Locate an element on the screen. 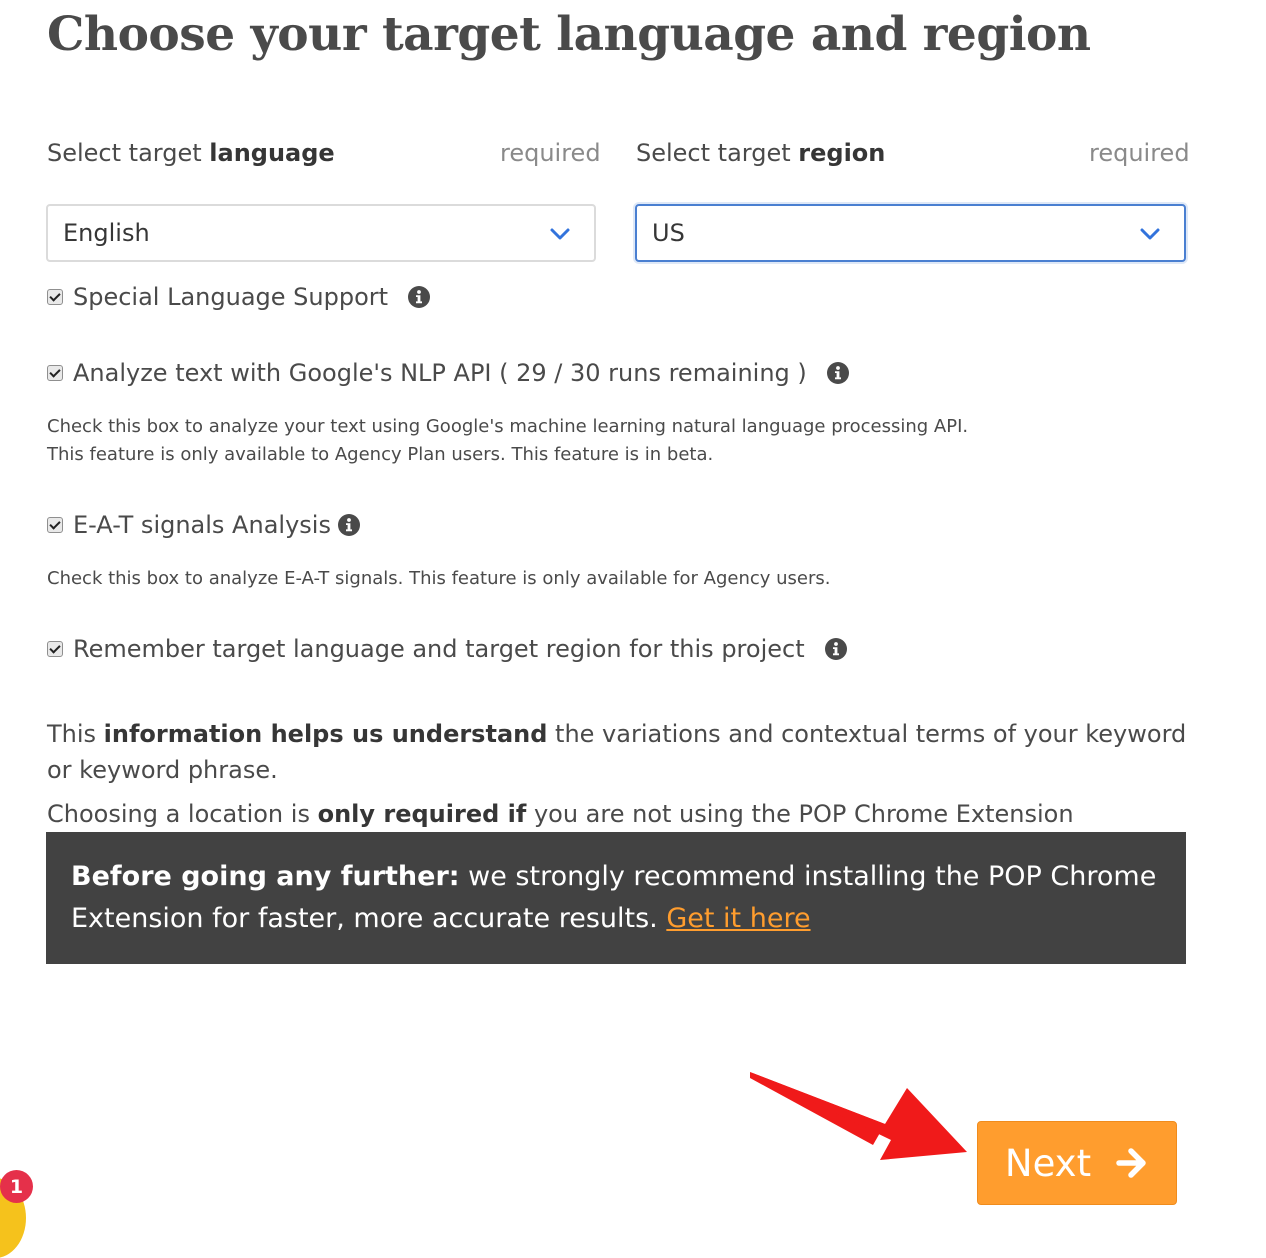 Image resolution: width=1266 pixels, height=1258 pixels. get-extension-link: Get it here is located at coordinates (738, 918).